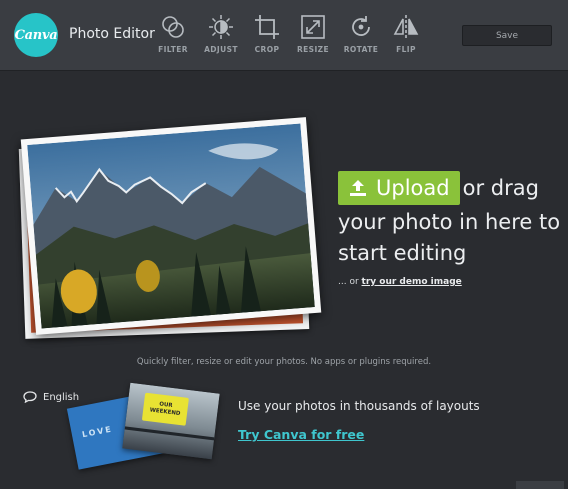 This screenshot has width=568, height=489. What do you see at coordinates (361, 26) in the screenshot?
I see `rotate-icon` at bounding box center [361, 26].